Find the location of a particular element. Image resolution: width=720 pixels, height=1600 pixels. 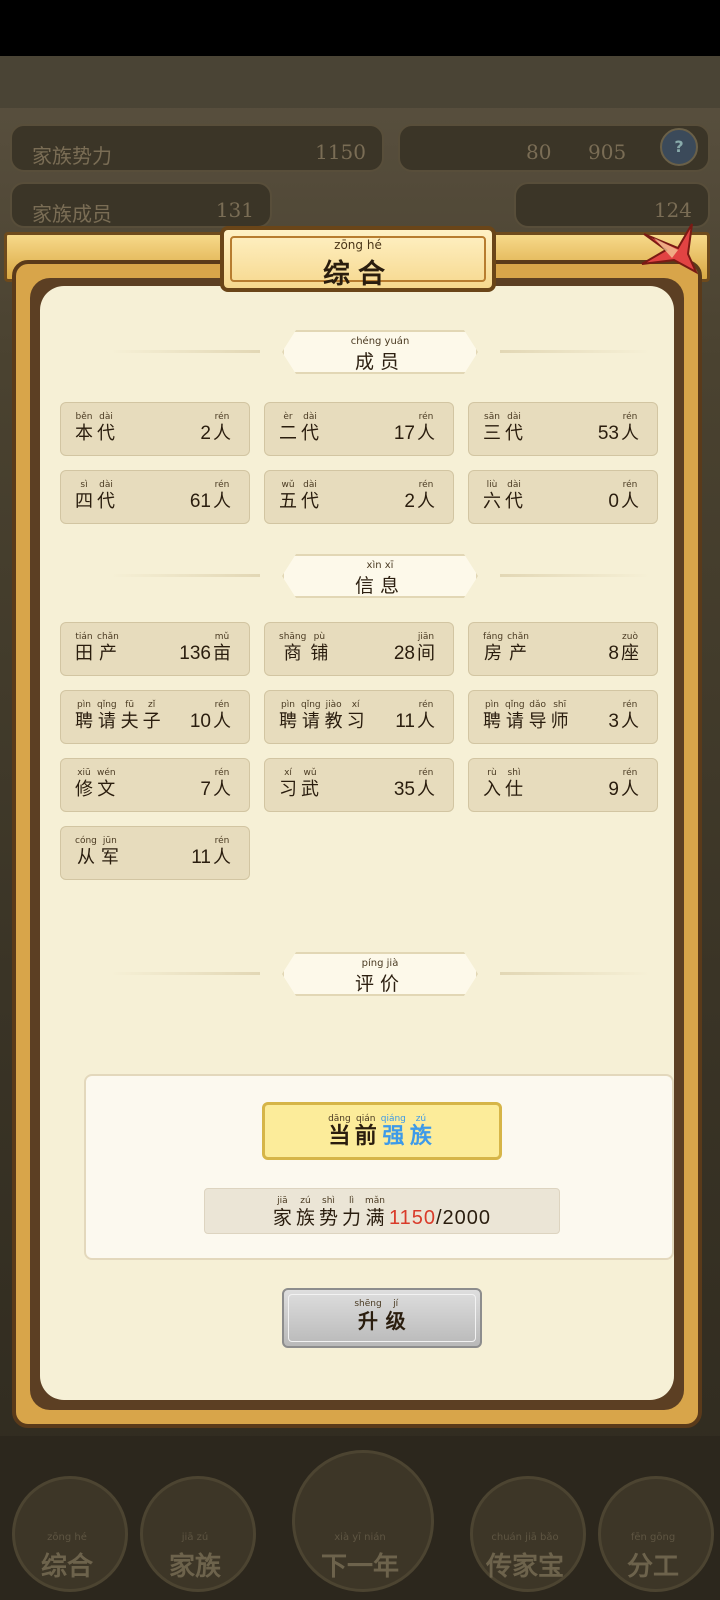

hanzi: 修 is located at coordinates (84, 789).